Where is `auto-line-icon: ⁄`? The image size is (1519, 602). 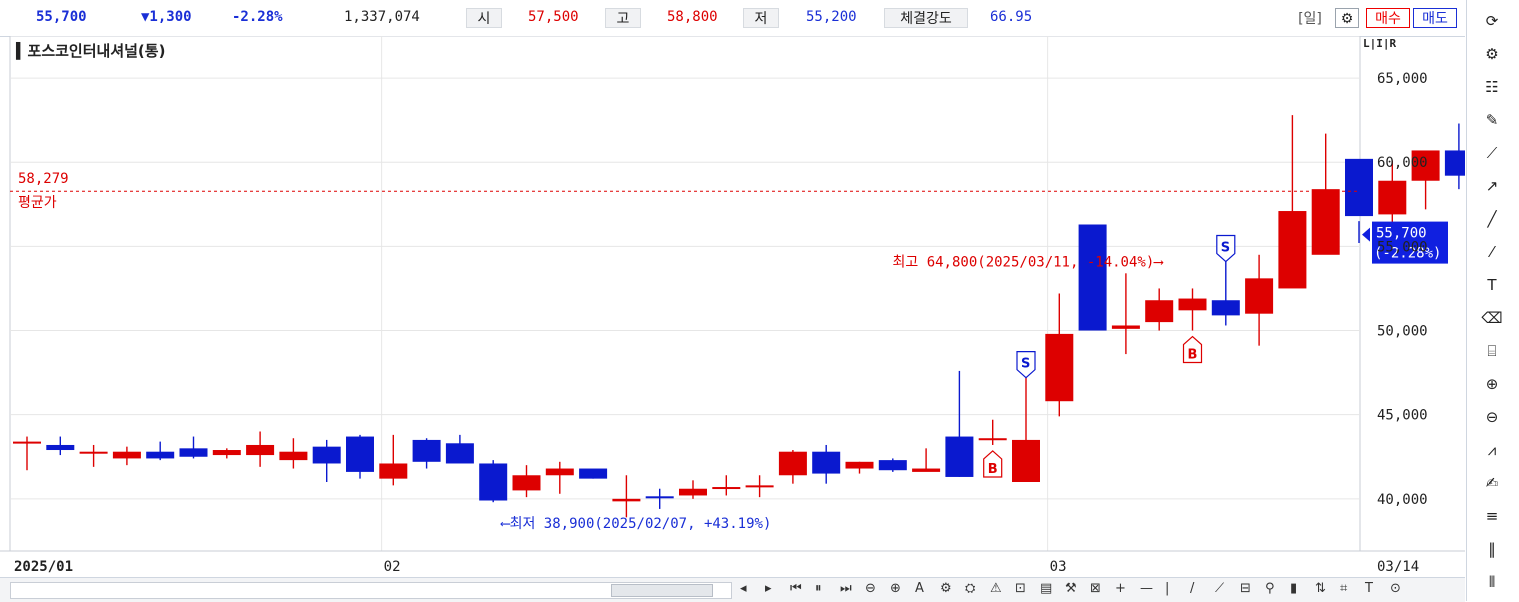 auto-line-icon: ⁄ is located at coordinates (1492, 252).